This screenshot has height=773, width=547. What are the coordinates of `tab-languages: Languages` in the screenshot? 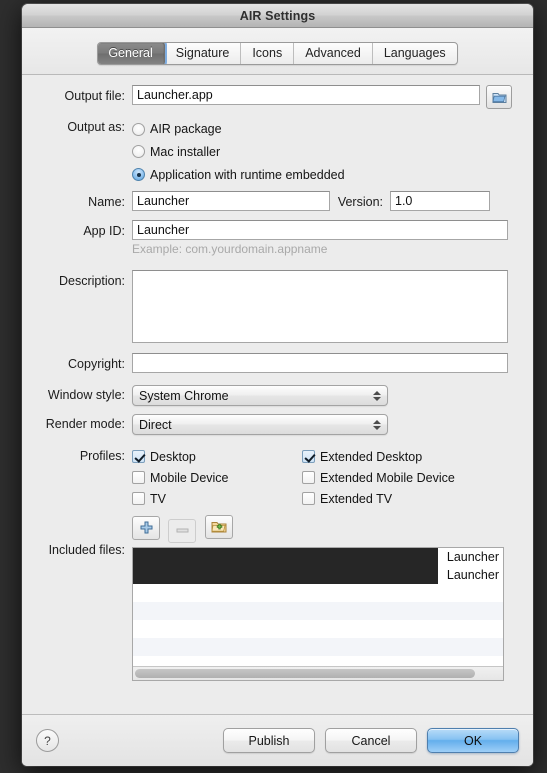 It's located at (415, 53).